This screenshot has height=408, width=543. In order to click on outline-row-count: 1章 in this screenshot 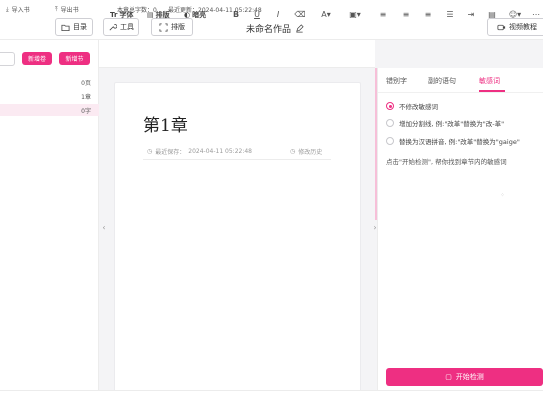, I will do `click(86, 97)`.